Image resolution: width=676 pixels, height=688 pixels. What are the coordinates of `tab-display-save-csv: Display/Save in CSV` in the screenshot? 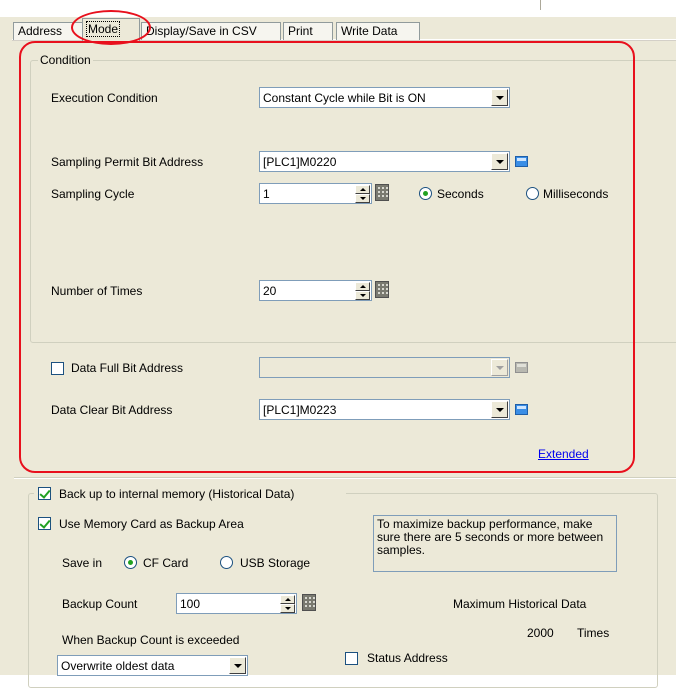 It's located at (211, 31).